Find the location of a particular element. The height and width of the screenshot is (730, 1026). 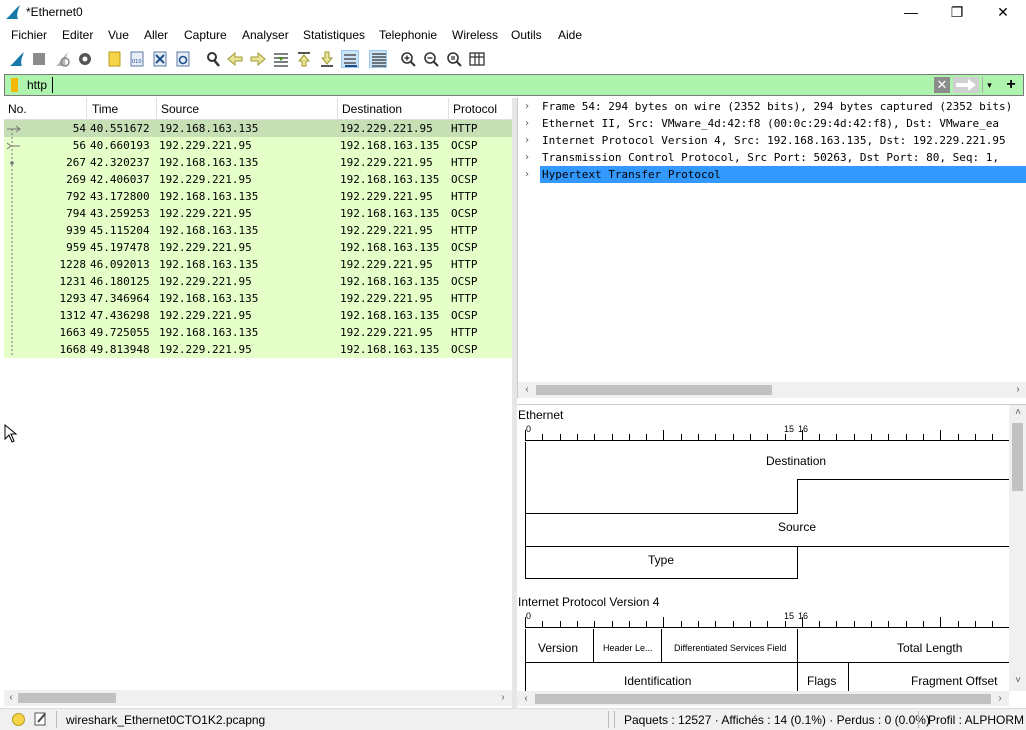

field-flags: Flags is located at coordinates (821, 681).